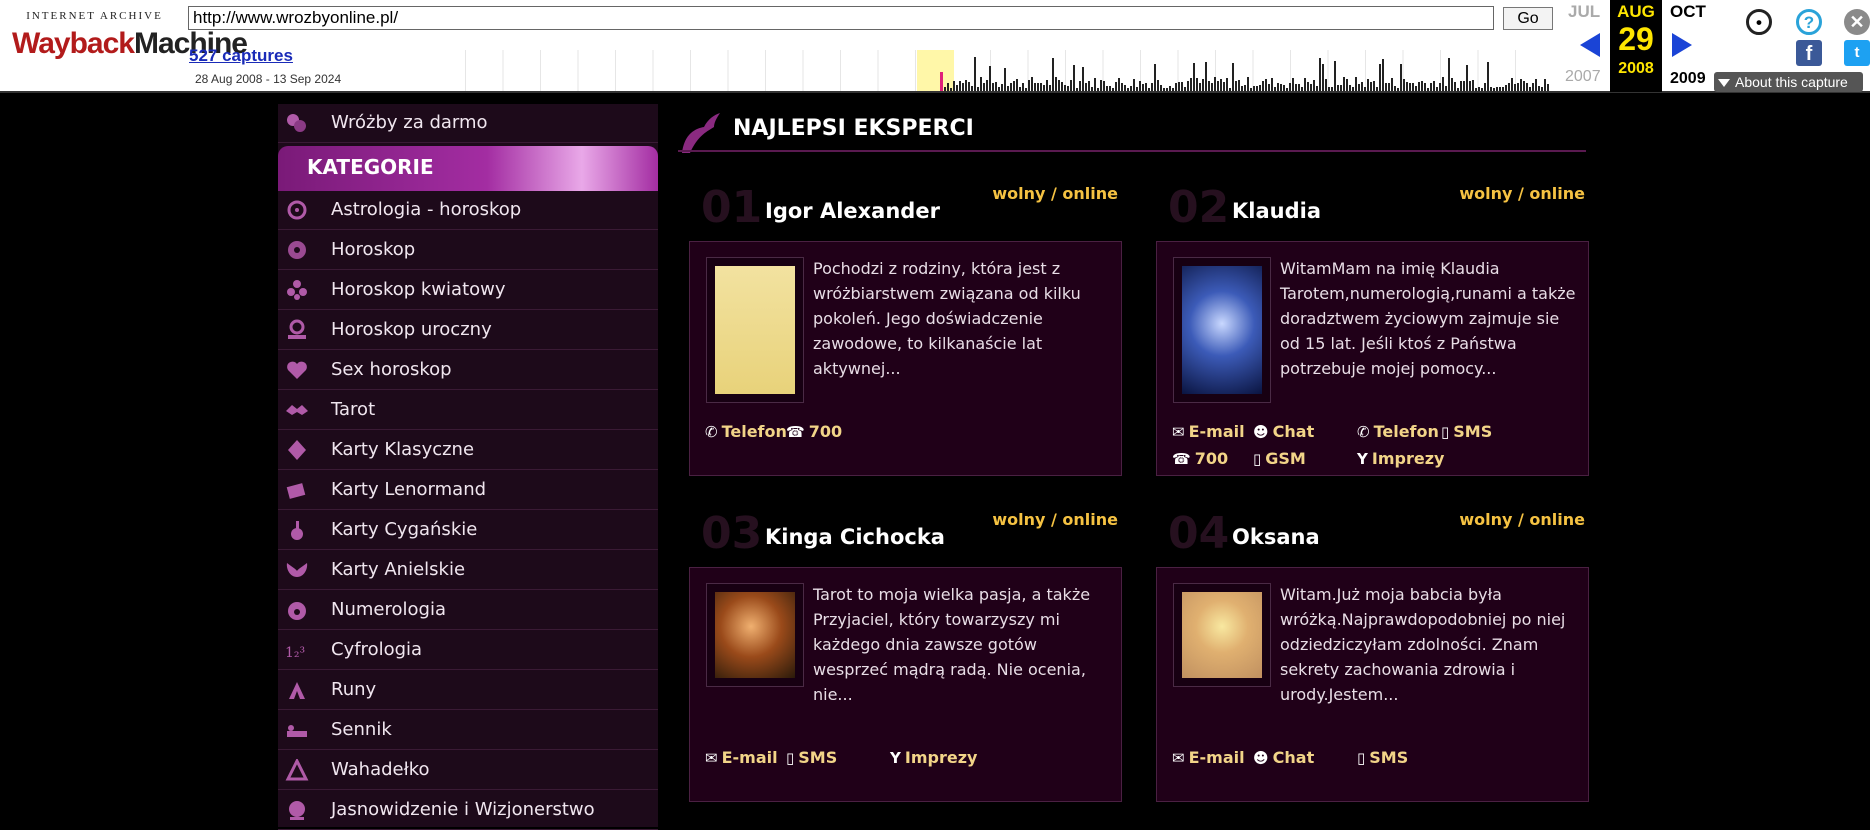 This screenshot has width=1870, height=830. What do you see at coordinates (1688, 79) in the screenshot?
I see `next-year: 2009` at bounding box center [1688, 79].